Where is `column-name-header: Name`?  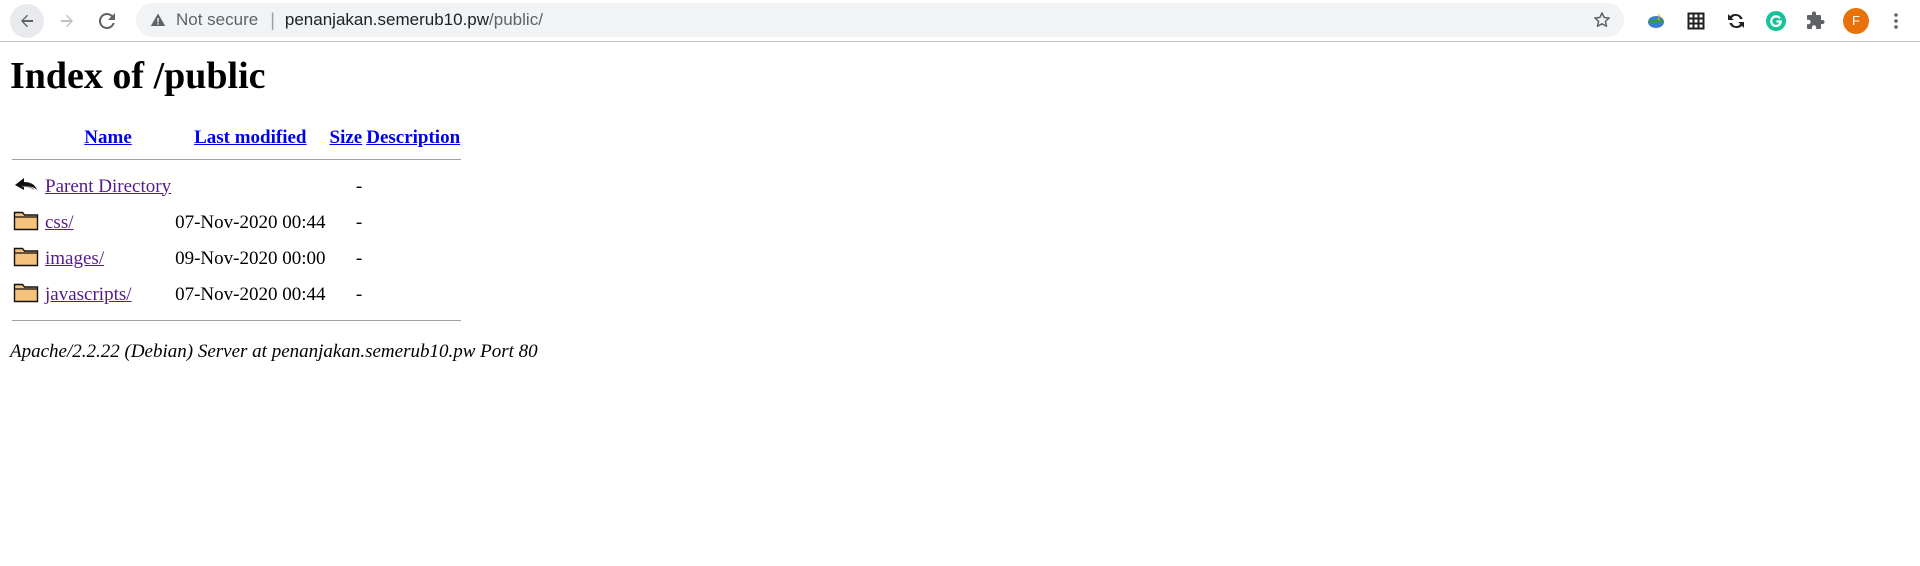 column-name-header: Name is located at coordinates (108, 138).